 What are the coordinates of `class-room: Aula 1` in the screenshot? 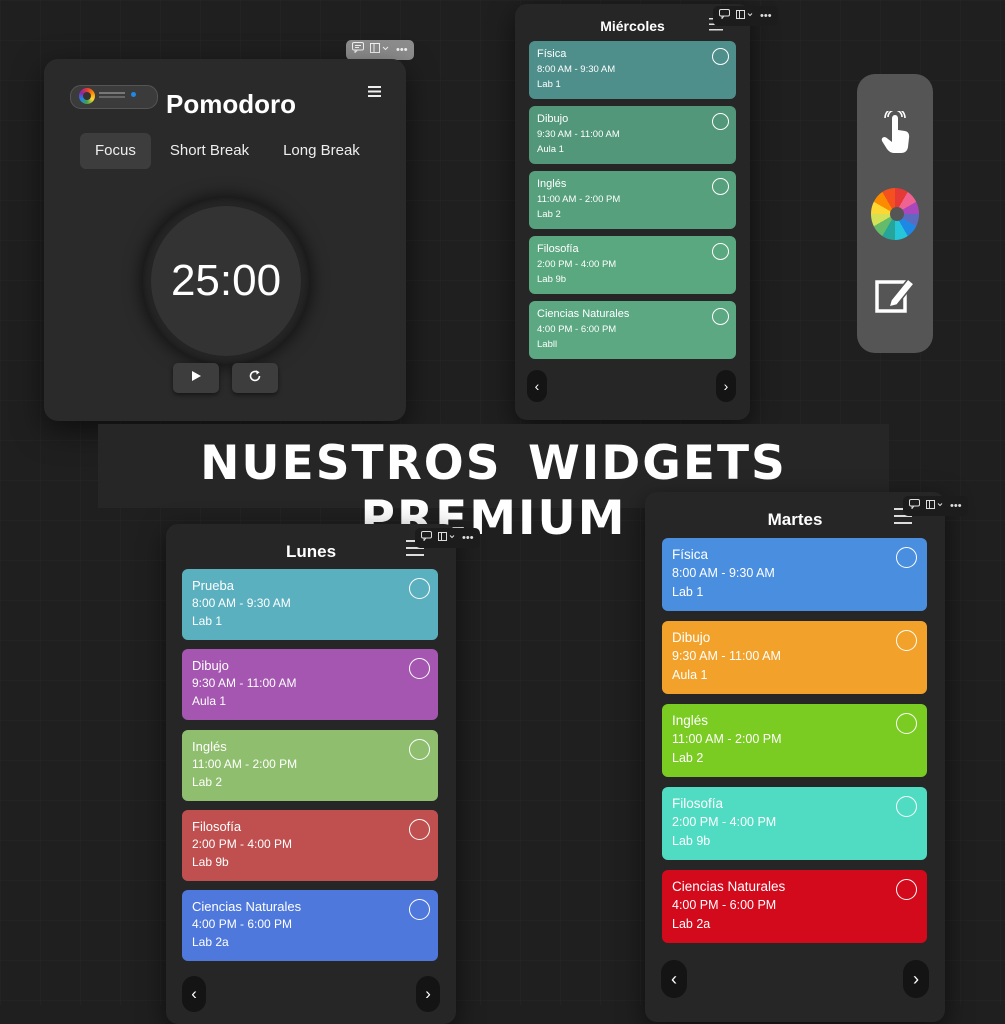 It's located at (209, 701).